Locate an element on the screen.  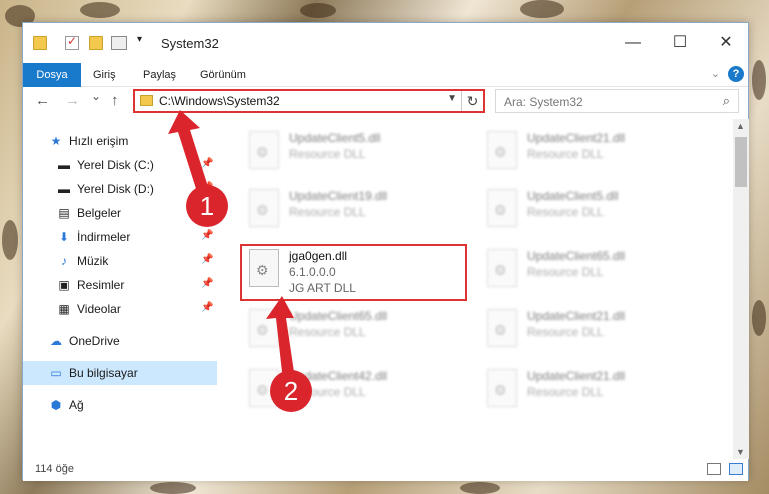
step-1-badge: 1 is located at coordinates (207, 206).